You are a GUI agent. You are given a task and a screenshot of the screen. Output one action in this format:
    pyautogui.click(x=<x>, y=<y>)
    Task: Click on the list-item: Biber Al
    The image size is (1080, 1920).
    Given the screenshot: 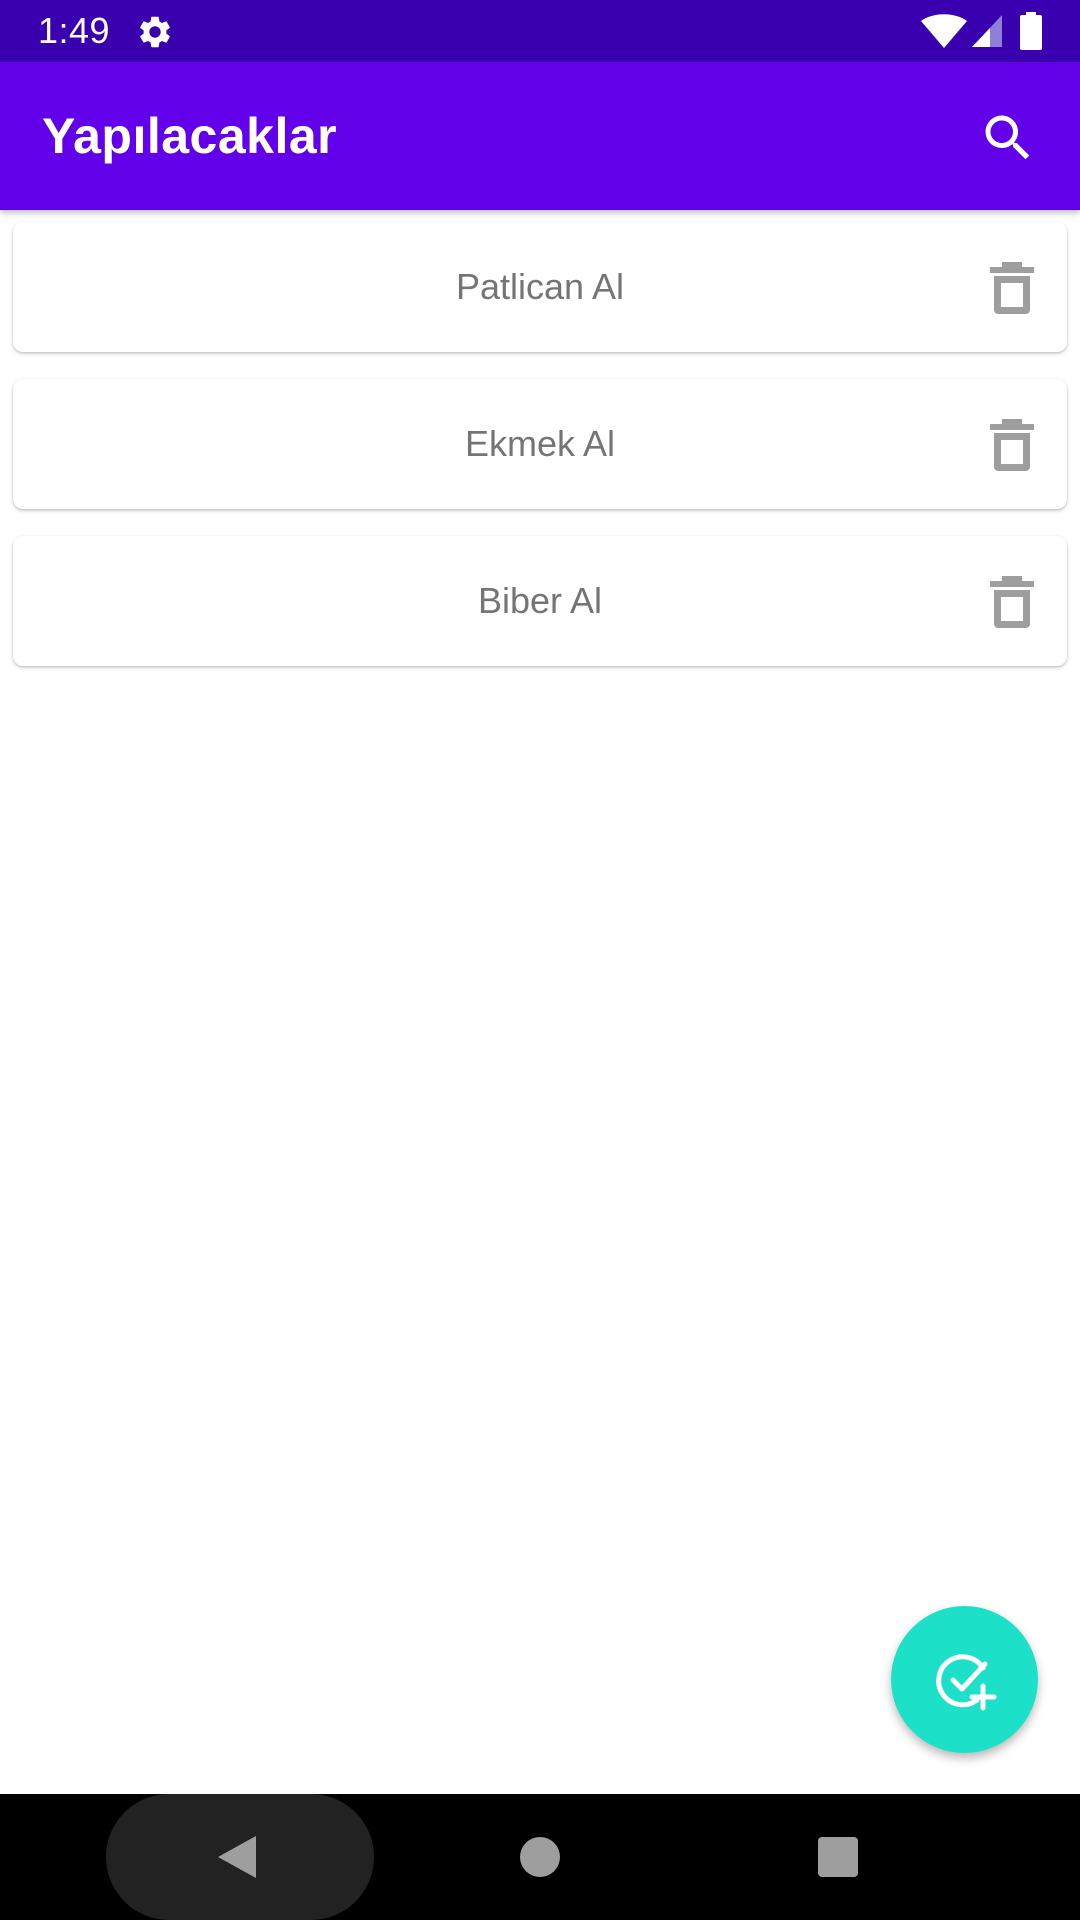 What is the action you would take?
    pyautogui.click(x=540, y=601)
    